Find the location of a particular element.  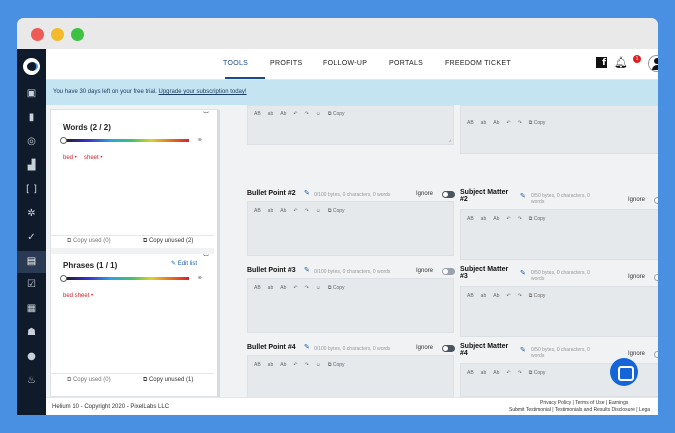

words-slider-track is located at coordinates (126, 140).